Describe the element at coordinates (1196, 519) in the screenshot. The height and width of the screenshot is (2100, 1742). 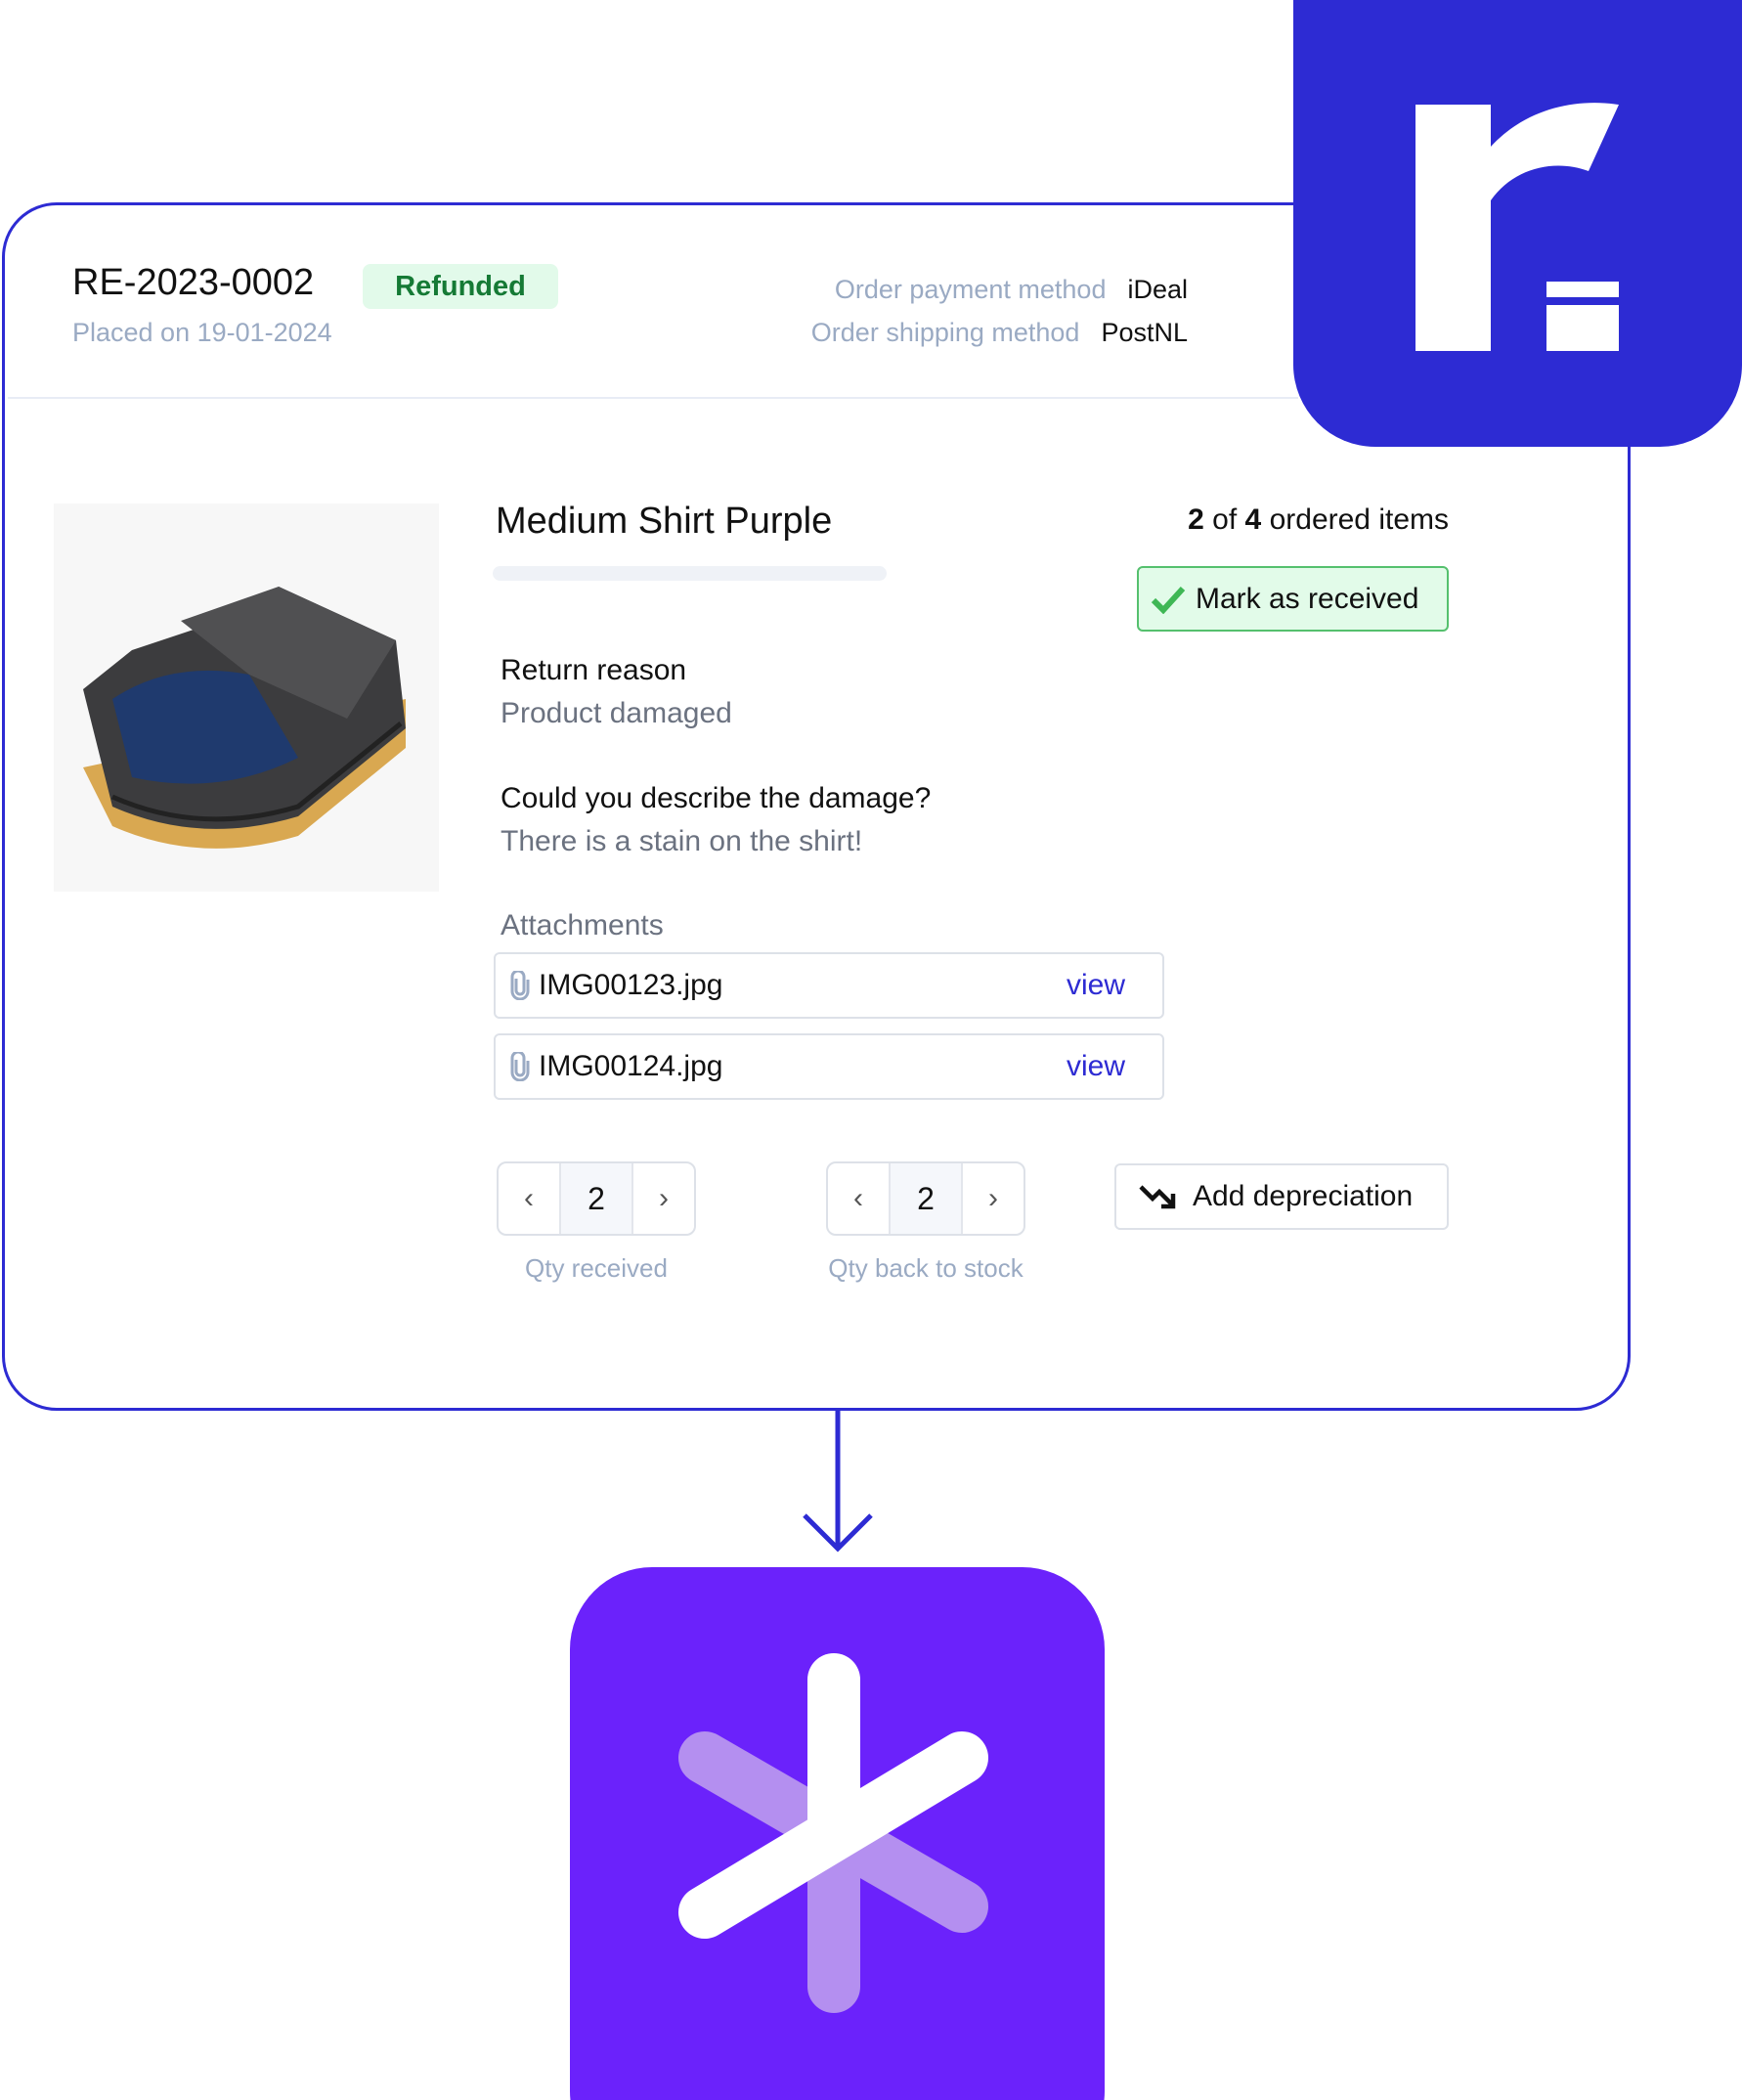
I see `received-count: 2` at that location.